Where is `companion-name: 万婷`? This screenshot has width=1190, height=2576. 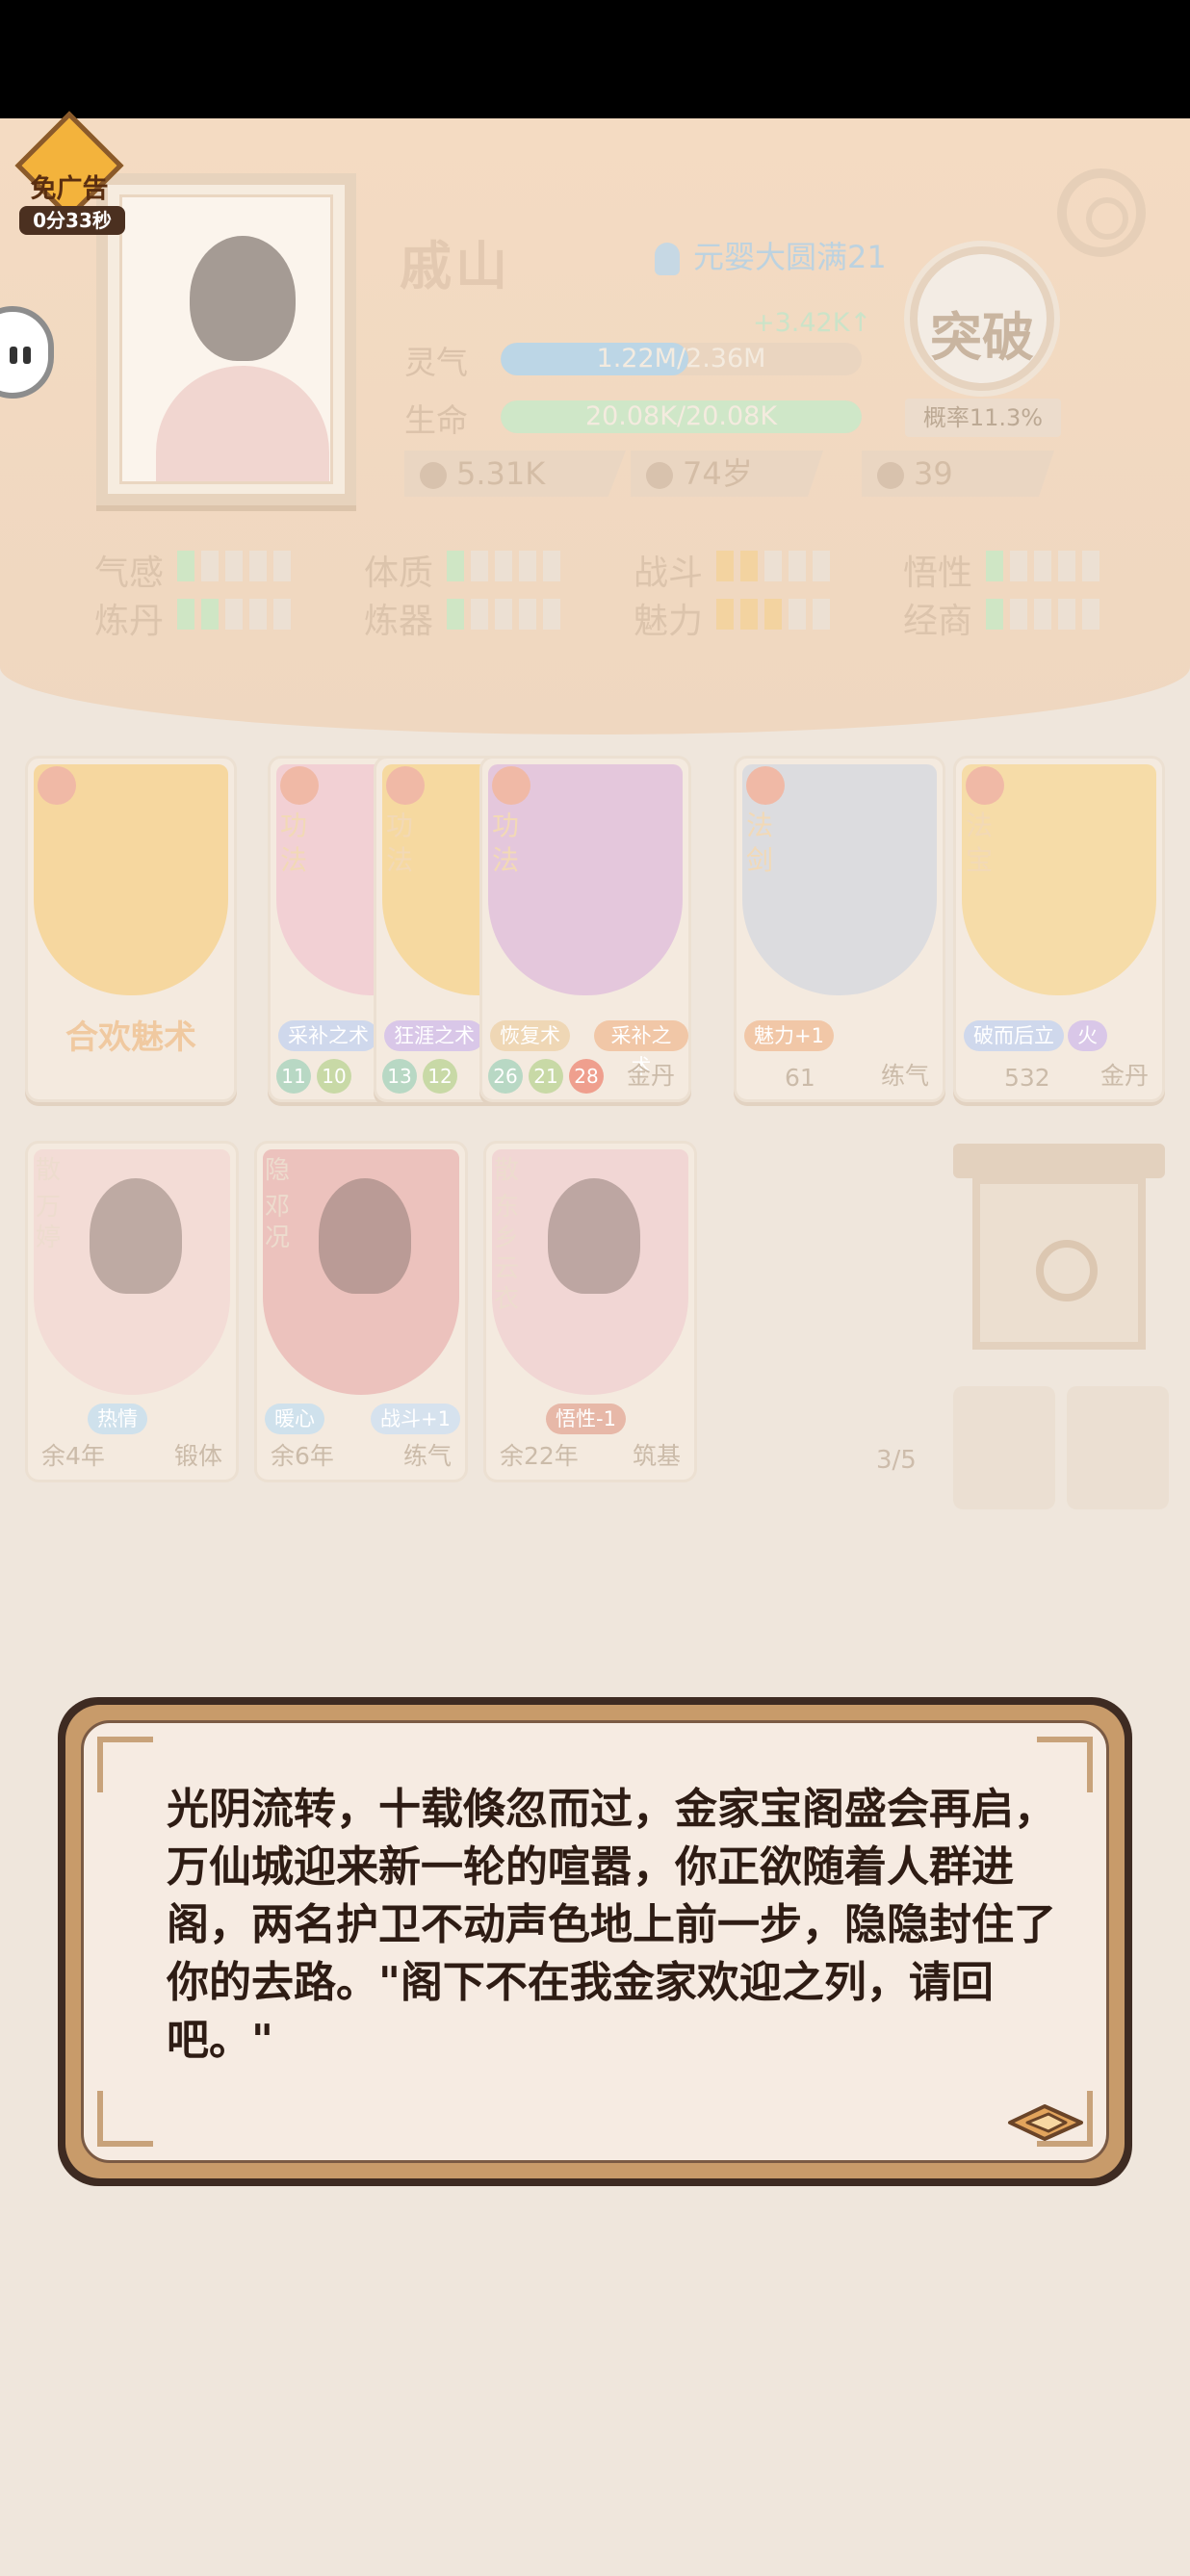 companion-name: 万婷 is located at coordinates (49, 1222).